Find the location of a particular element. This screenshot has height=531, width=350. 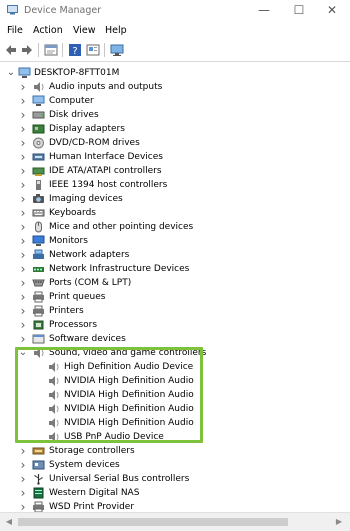

tree-category: › Mice and other pointing devices is located at coordinates (175, 227).